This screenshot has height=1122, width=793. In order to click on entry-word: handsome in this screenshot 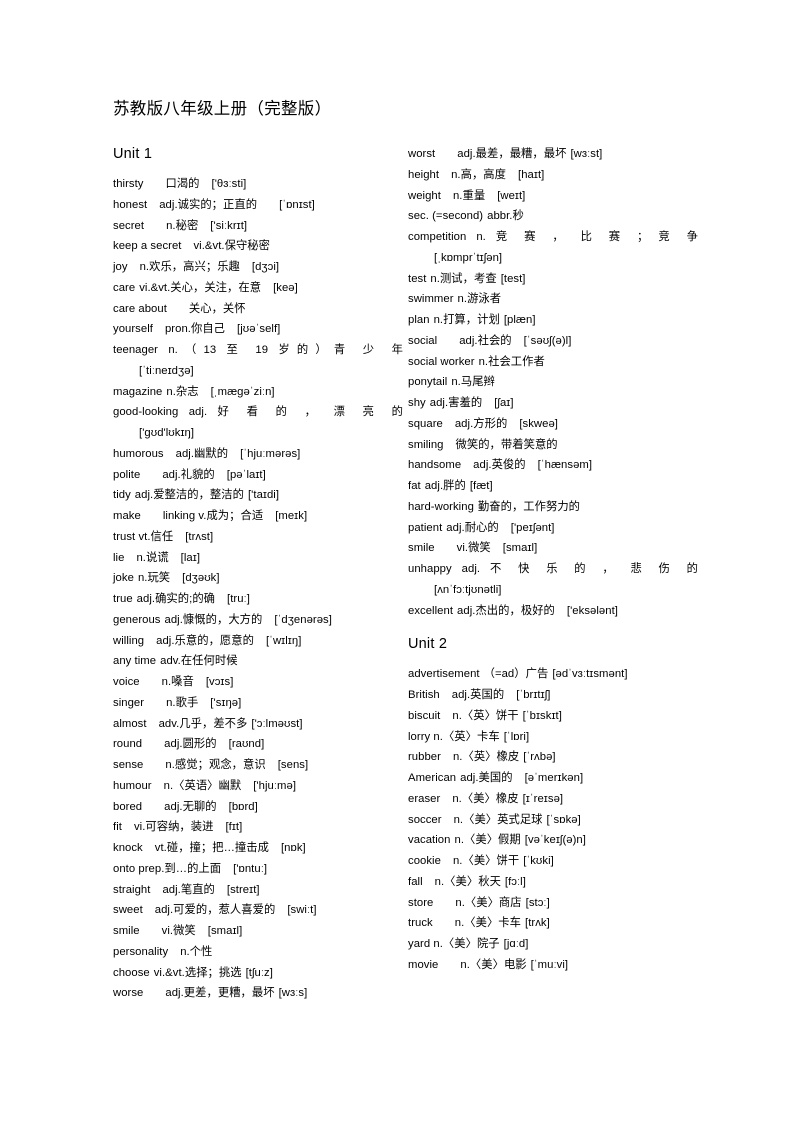, I will do `click(435, 465)`.